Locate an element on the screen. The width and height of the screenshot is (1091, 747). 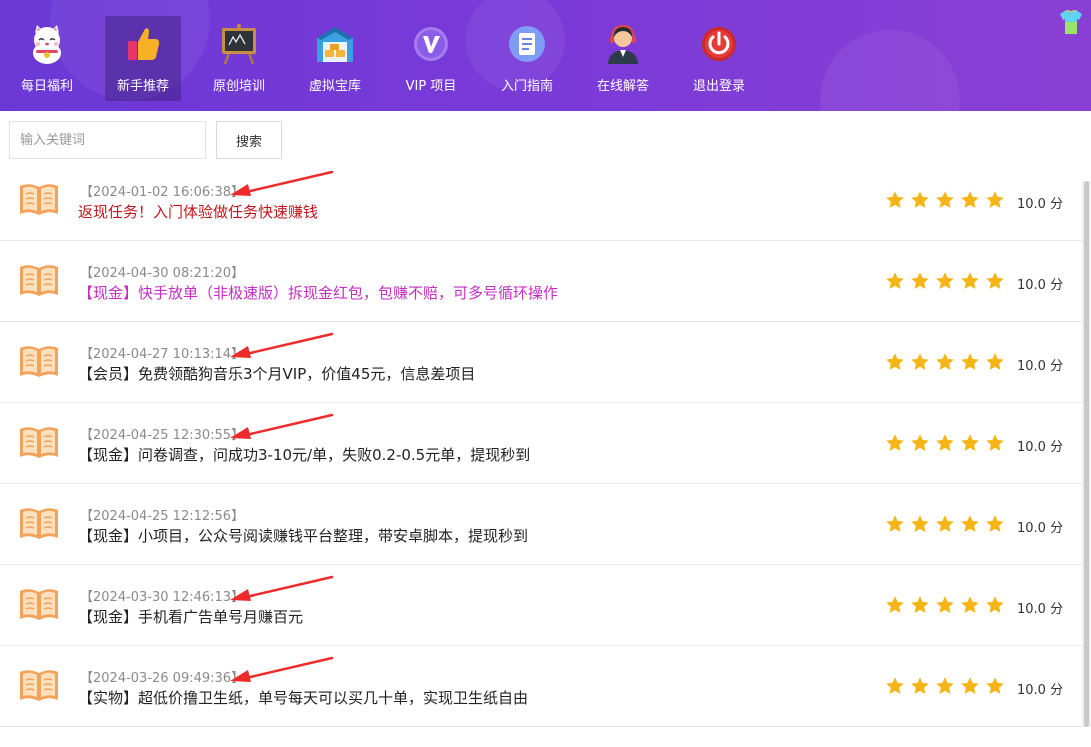
nav-item-logout: 退出登录 is located at coordinates (719, 58).